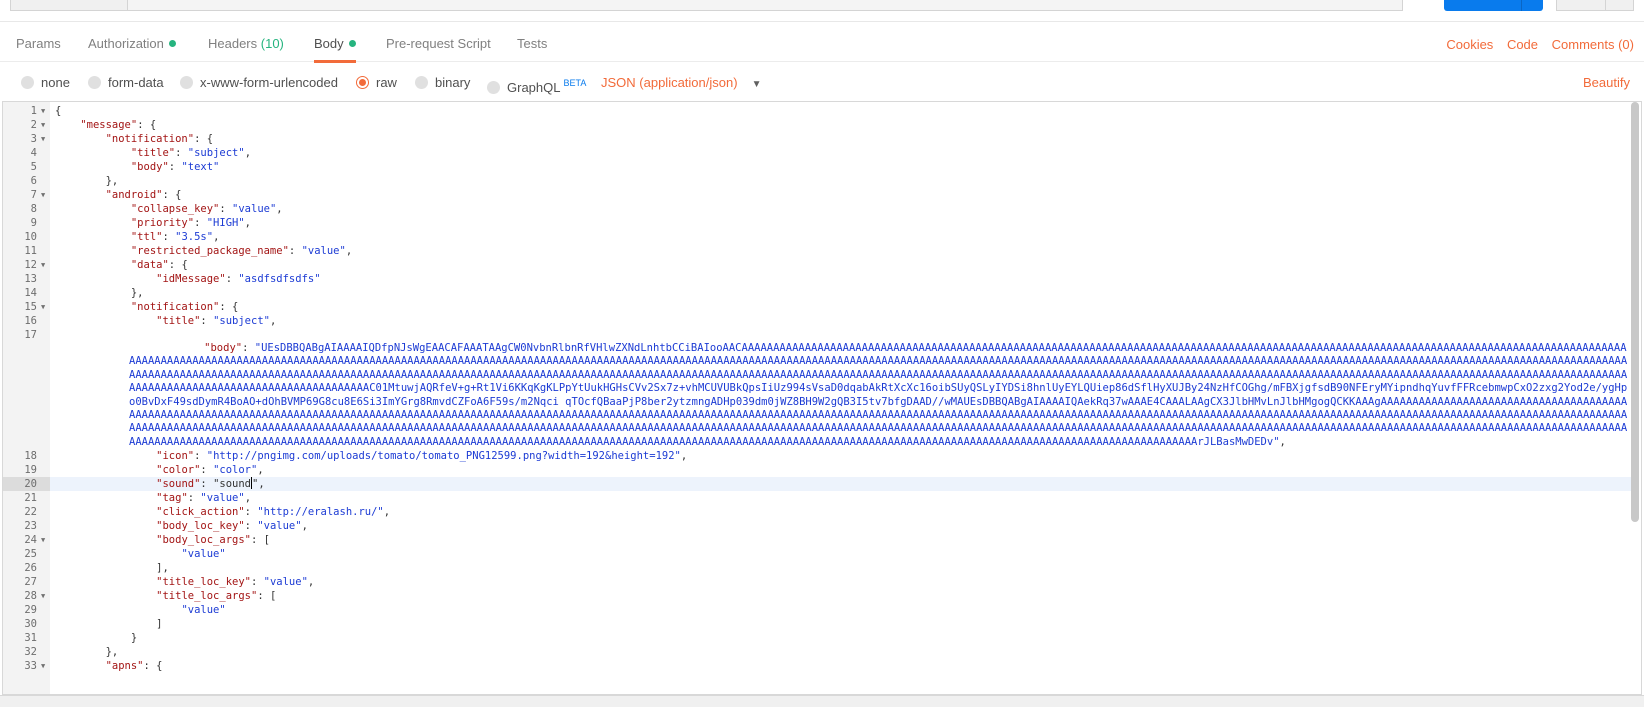 Image resolution: width=1644 pixels, height=707 pixels. Describe the element at coordinates (190, 223) in the screenshot. I see `code-text: "priority": "HIGH",` at that location.